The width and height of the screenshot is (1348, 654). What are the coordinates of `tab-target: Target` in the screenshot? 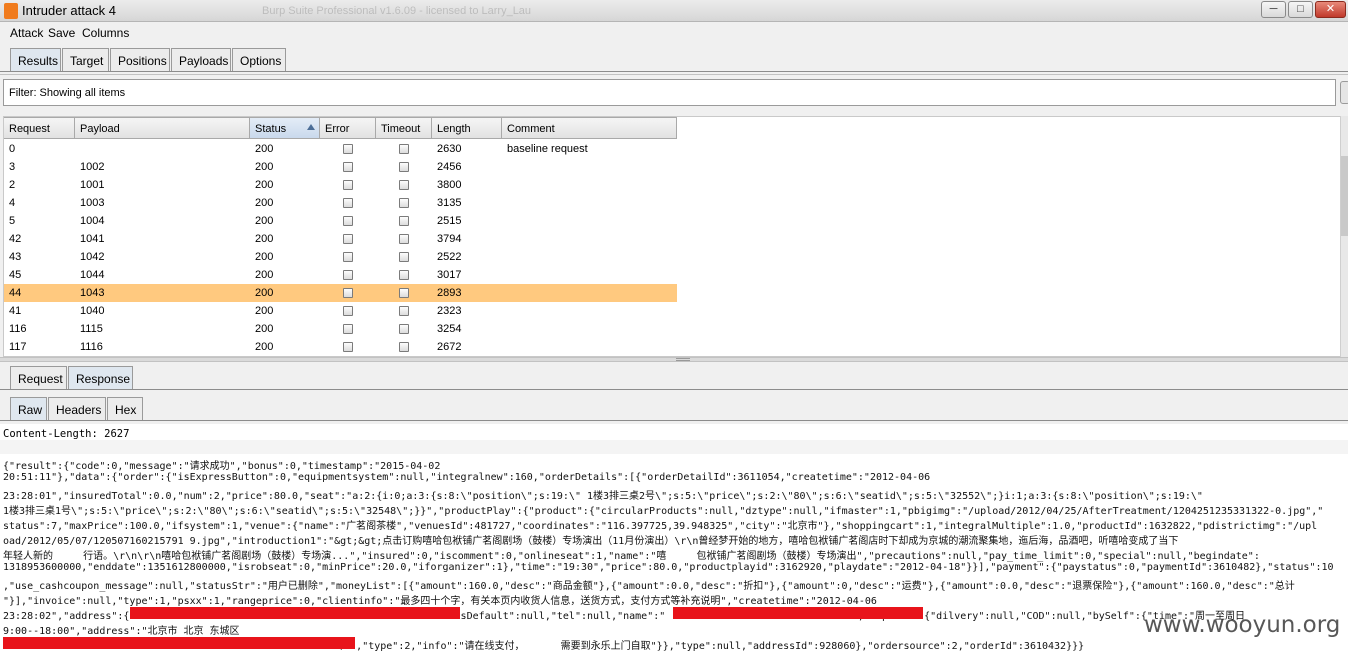 It's located at (85, 60).